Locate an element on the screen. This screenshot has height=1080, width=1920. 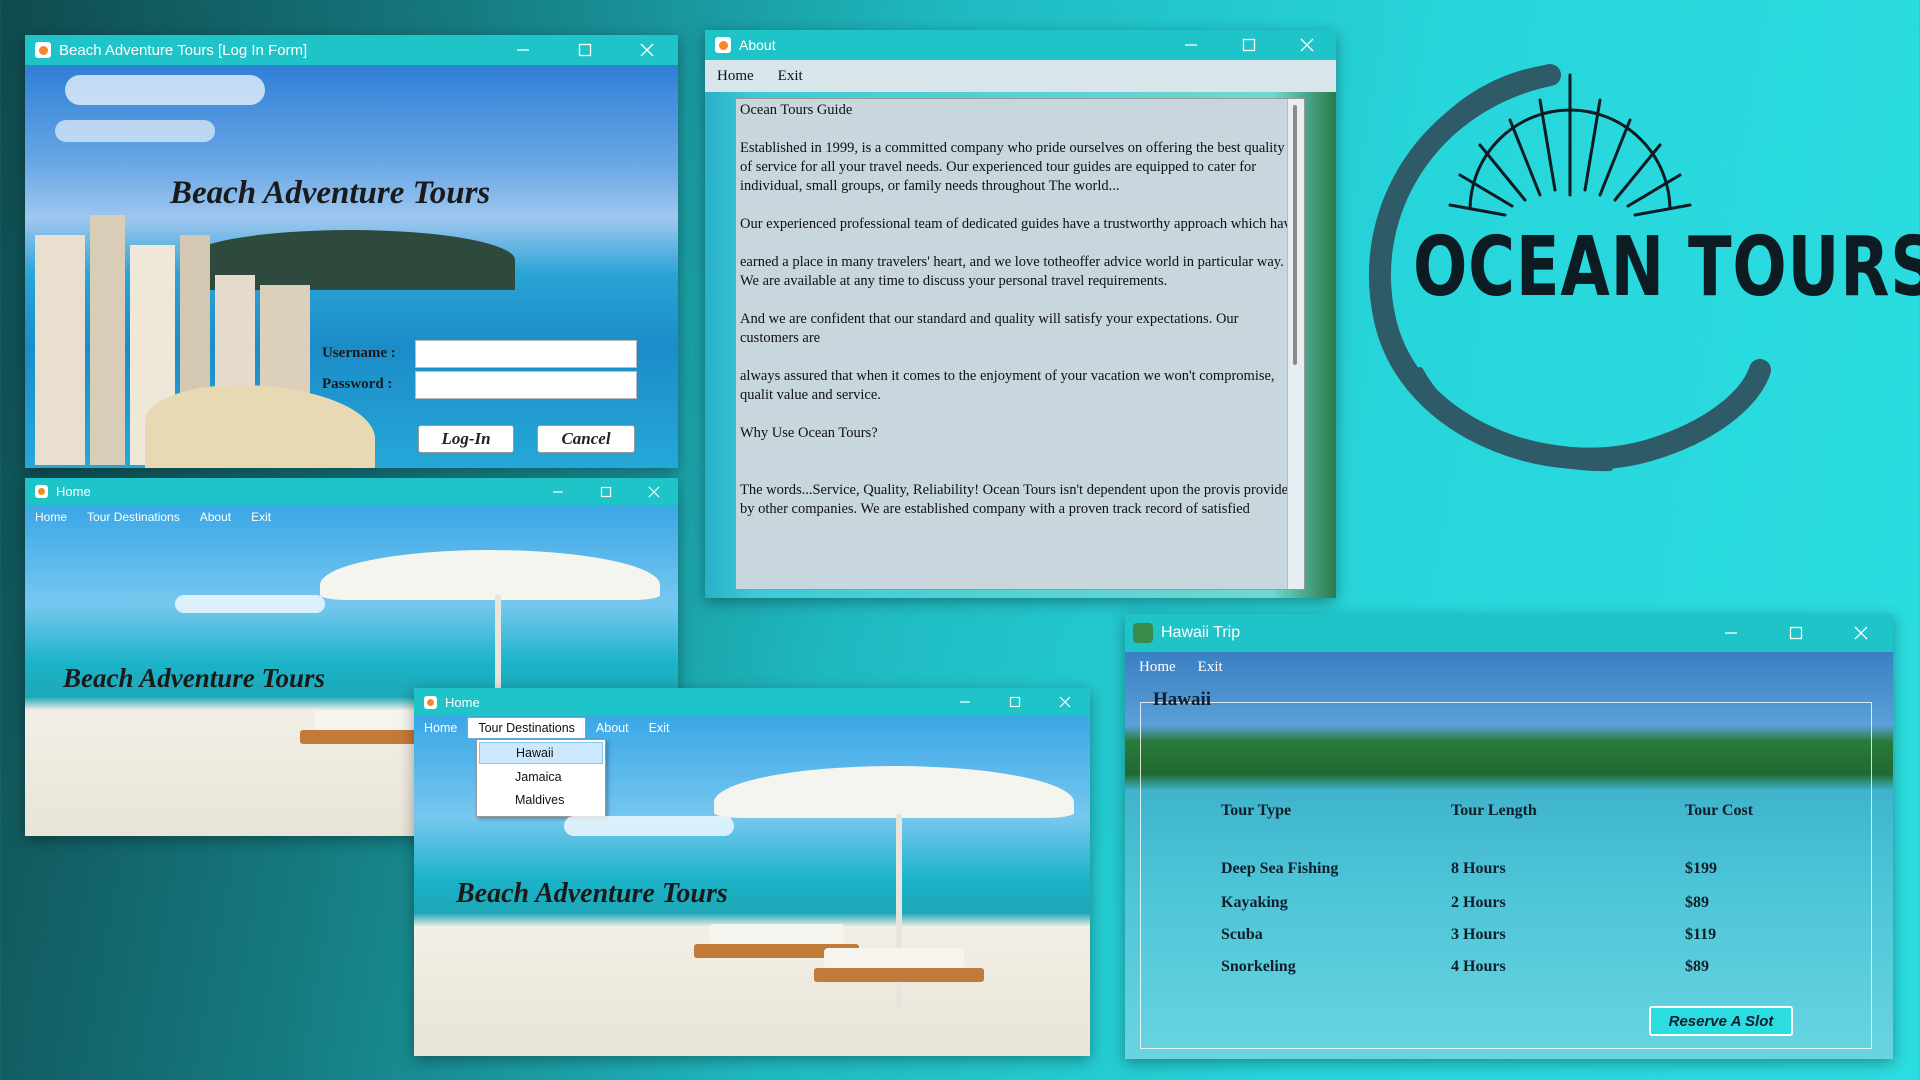
tour-cost-cell: $199 is located at coordinates (1701, 868).